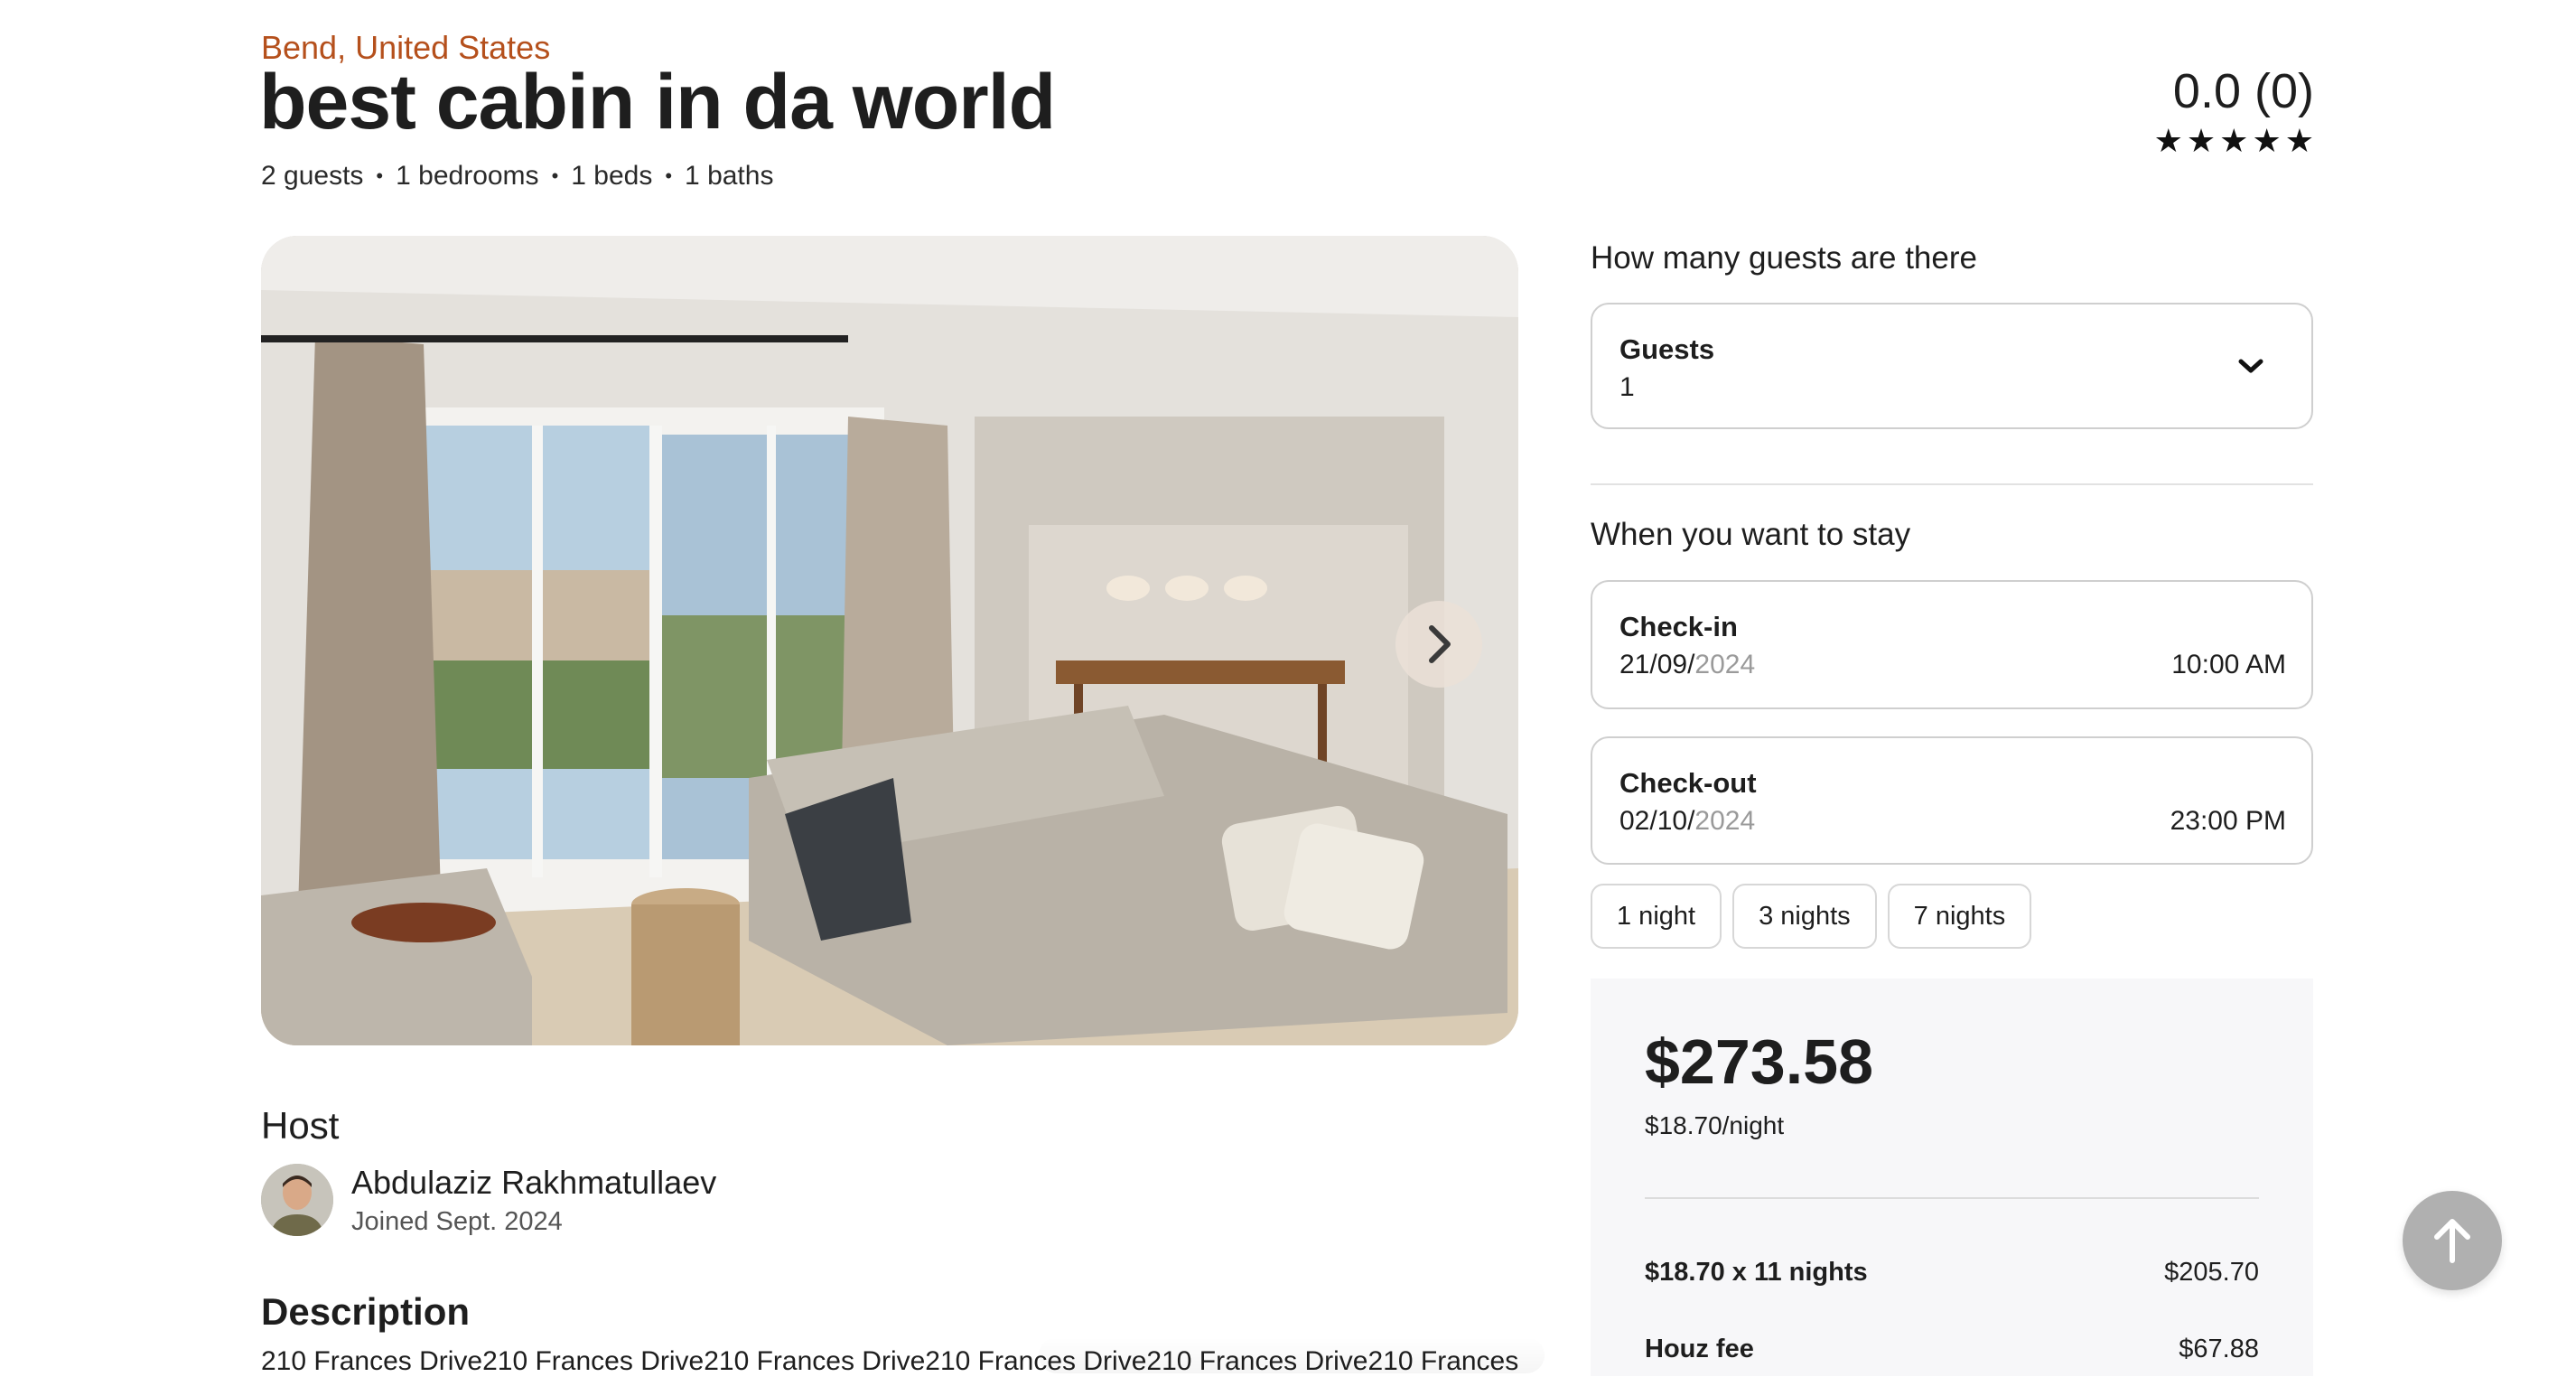 The image size is (2576, 1377). I want to click on rating-stars: ★ ★ ★ ★ ★, so click(2196, 141).